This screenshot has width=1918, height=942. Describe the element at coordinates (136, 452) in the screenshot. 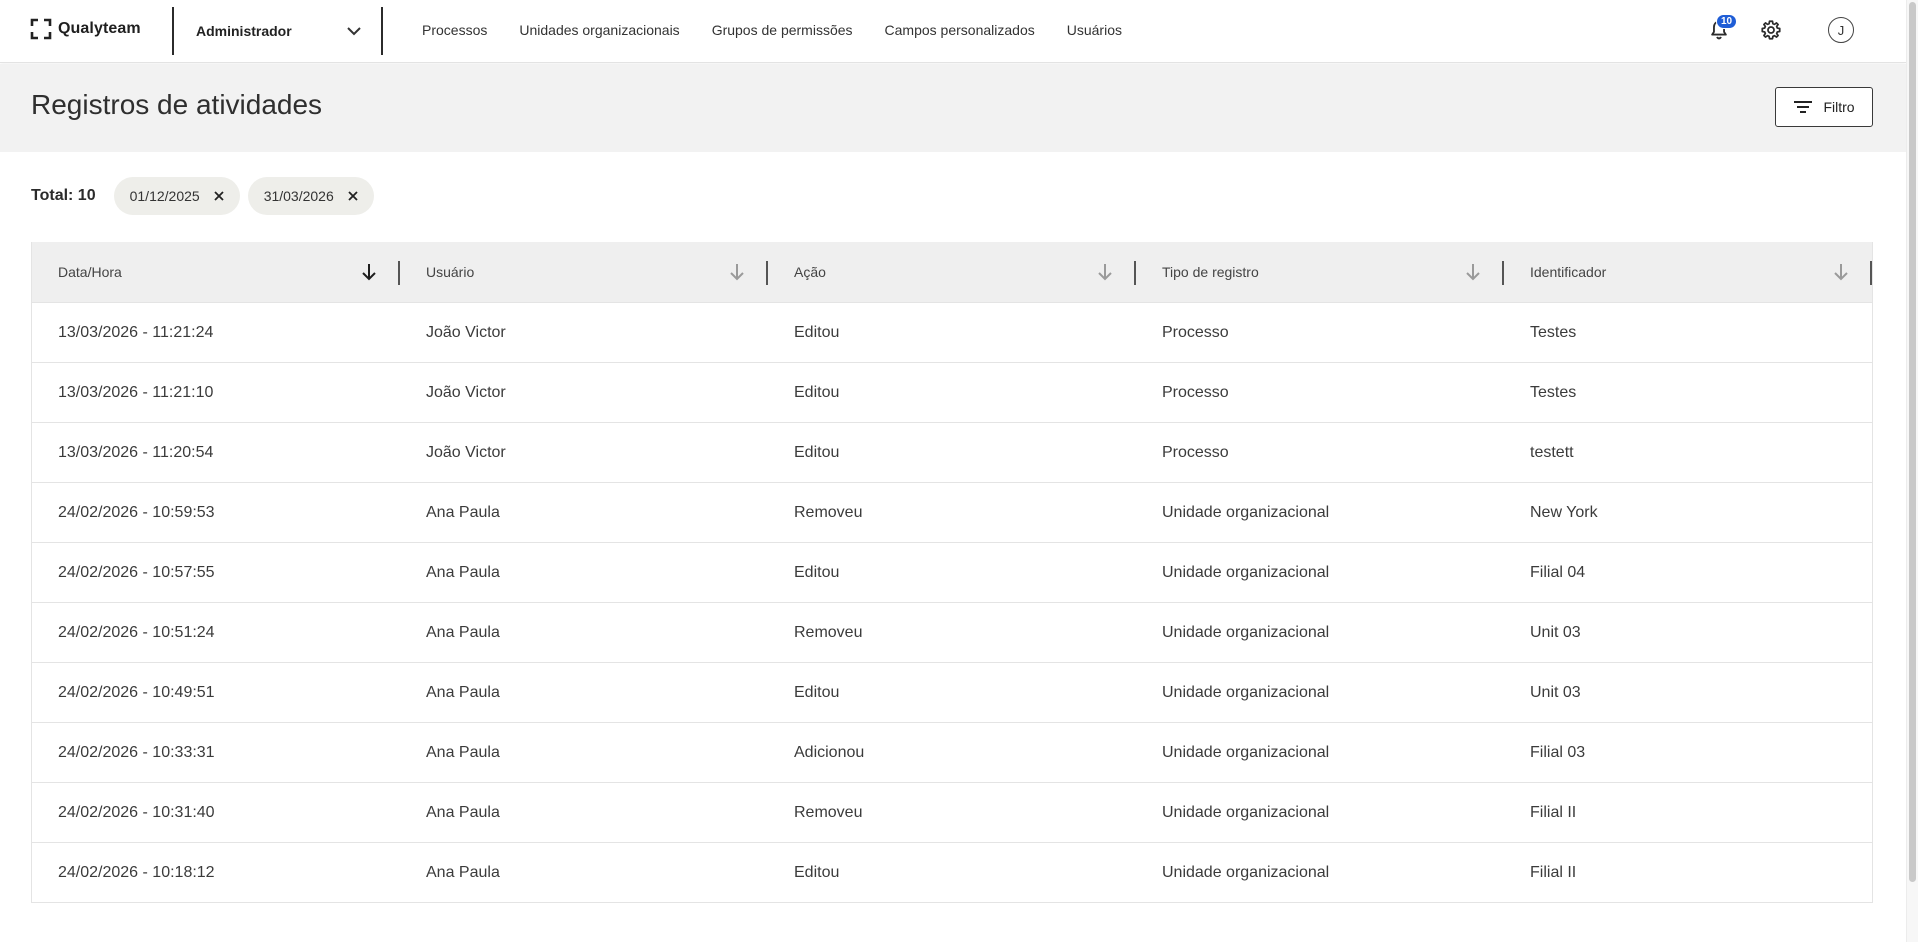

I see `cell-data-hora: 13/03/2026 - 11:20:54` at that location.